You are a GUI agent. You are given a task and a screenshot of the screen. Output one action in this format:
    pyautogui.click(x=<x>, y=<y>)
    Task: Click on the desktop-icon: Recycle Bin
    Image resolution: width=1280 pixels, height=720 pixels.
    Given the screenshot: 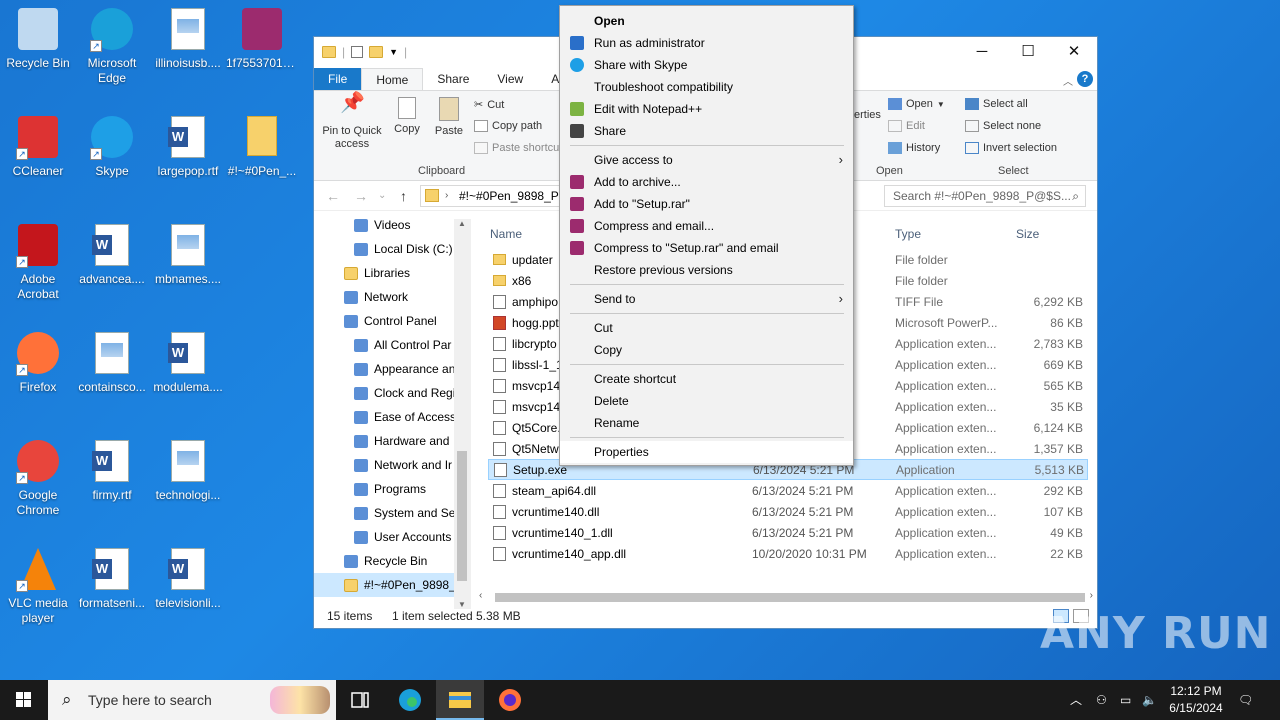 What is the action you would take?
    pyautogui.click(x=38, y=39)
    